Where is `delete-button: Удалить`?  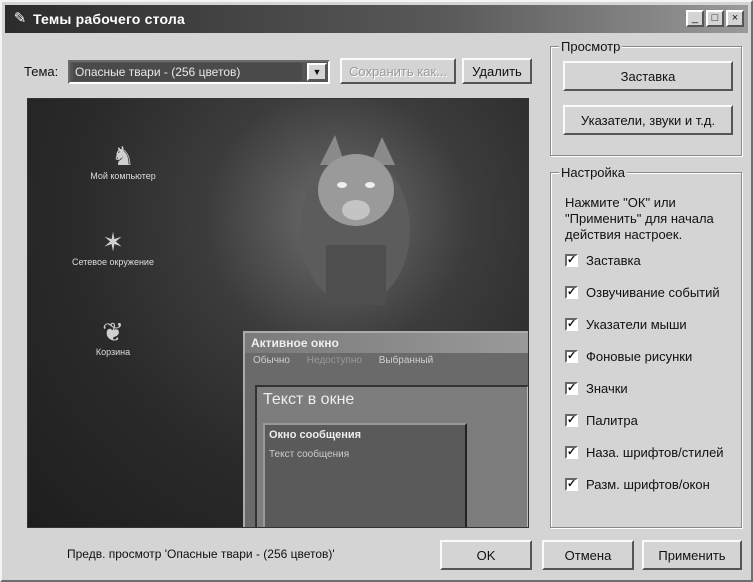
delete-button: Удалить is located at coordinates (497, 71).